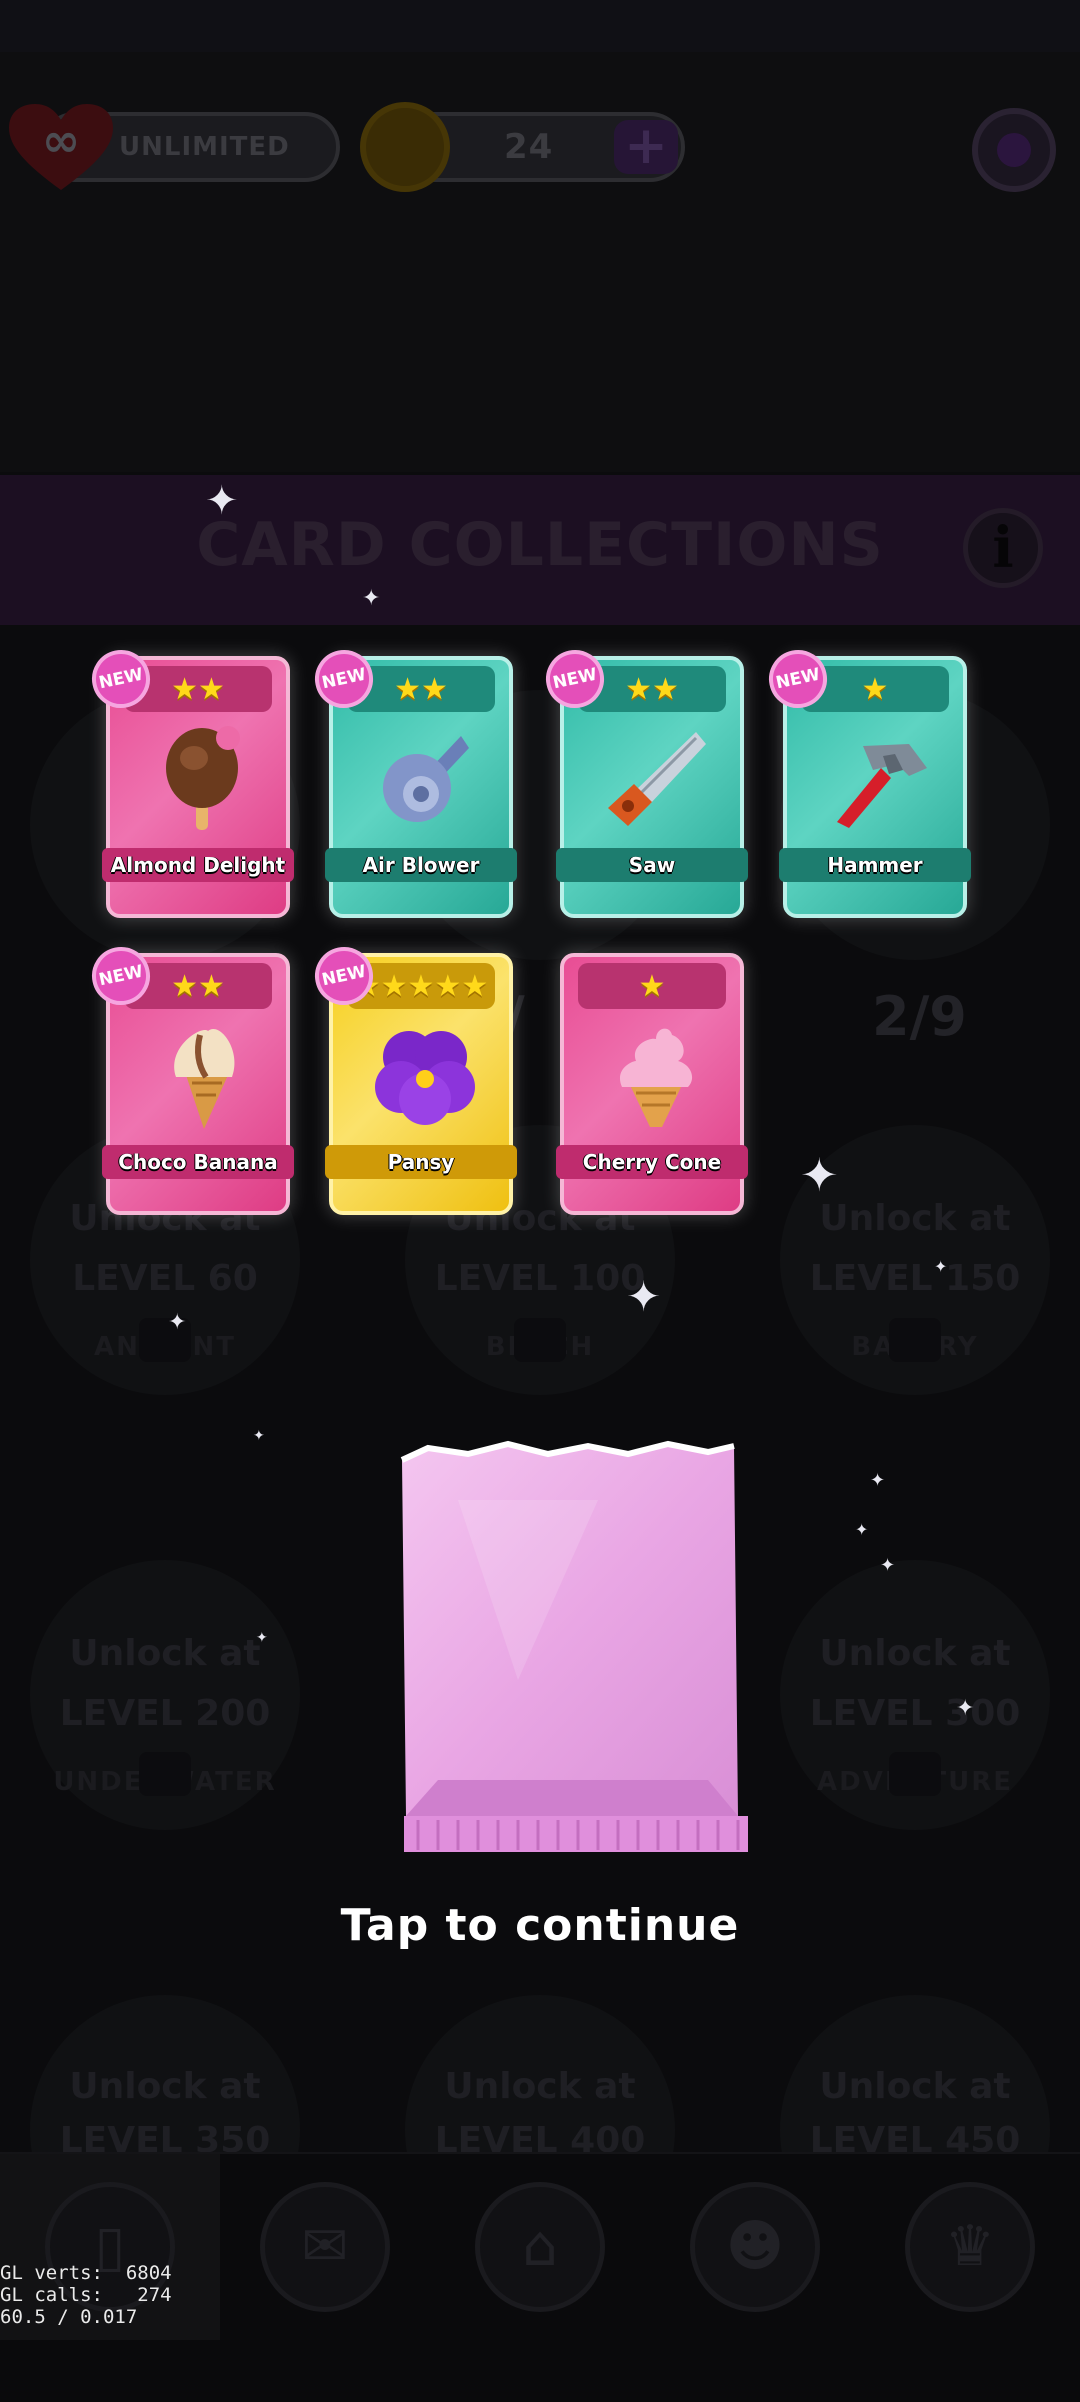 The width and height of the screenshot is (1080, 2402). What do you see at coordinates (657, 779) in the screenshot?
I see `saw-icon` at bounding box center [657, 779].